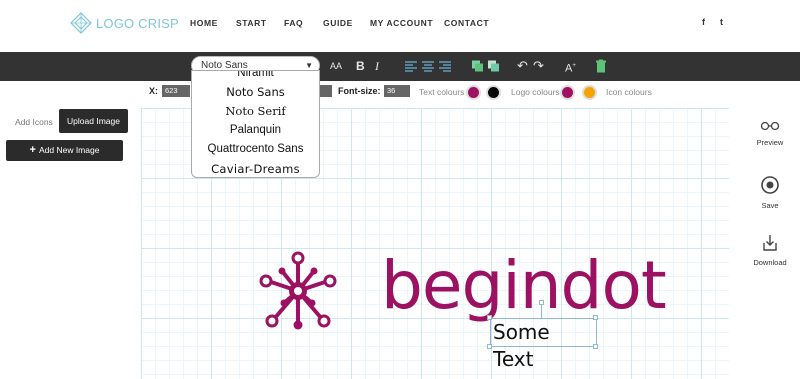 The height and width of the screenshot is (379, 800). Describe the element at coordinates (338, 23) in the screenshot. I see `nav-guide: GUIDE` at that location.